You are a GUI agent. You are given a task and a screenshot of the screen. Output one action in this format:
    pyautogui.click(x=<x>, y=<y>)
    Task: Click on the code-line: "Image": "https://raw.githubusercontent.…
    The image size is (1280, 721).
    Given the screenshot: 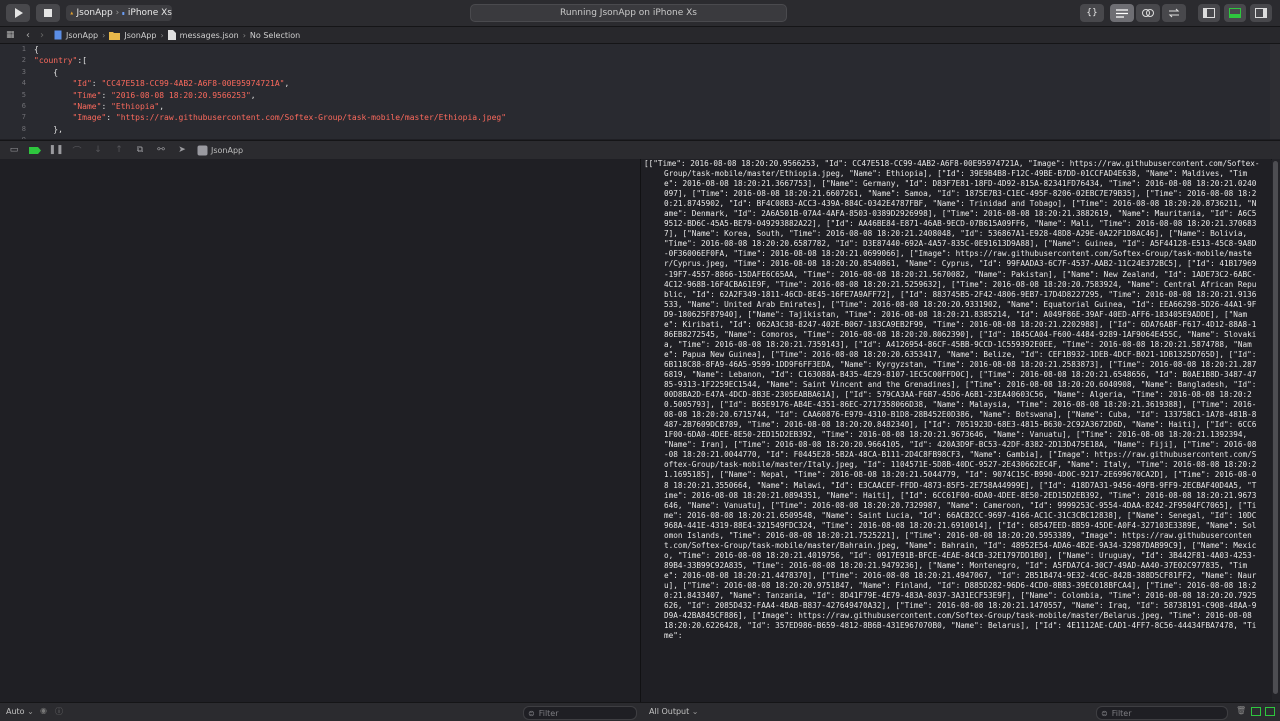 What is the action you would take?
    pyautogui.click(x=289, y=118)
    